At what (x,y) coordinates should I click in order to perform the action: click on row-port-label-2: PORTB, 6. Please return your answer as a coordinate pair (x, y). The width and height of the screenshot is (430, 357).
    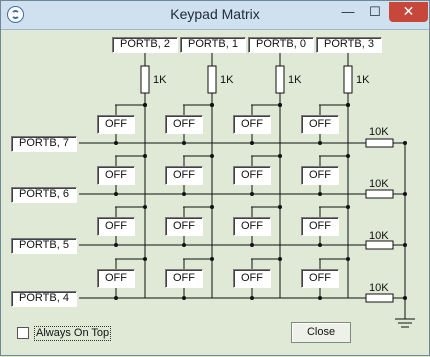
    Looking at the image, I should click on (44, 195).